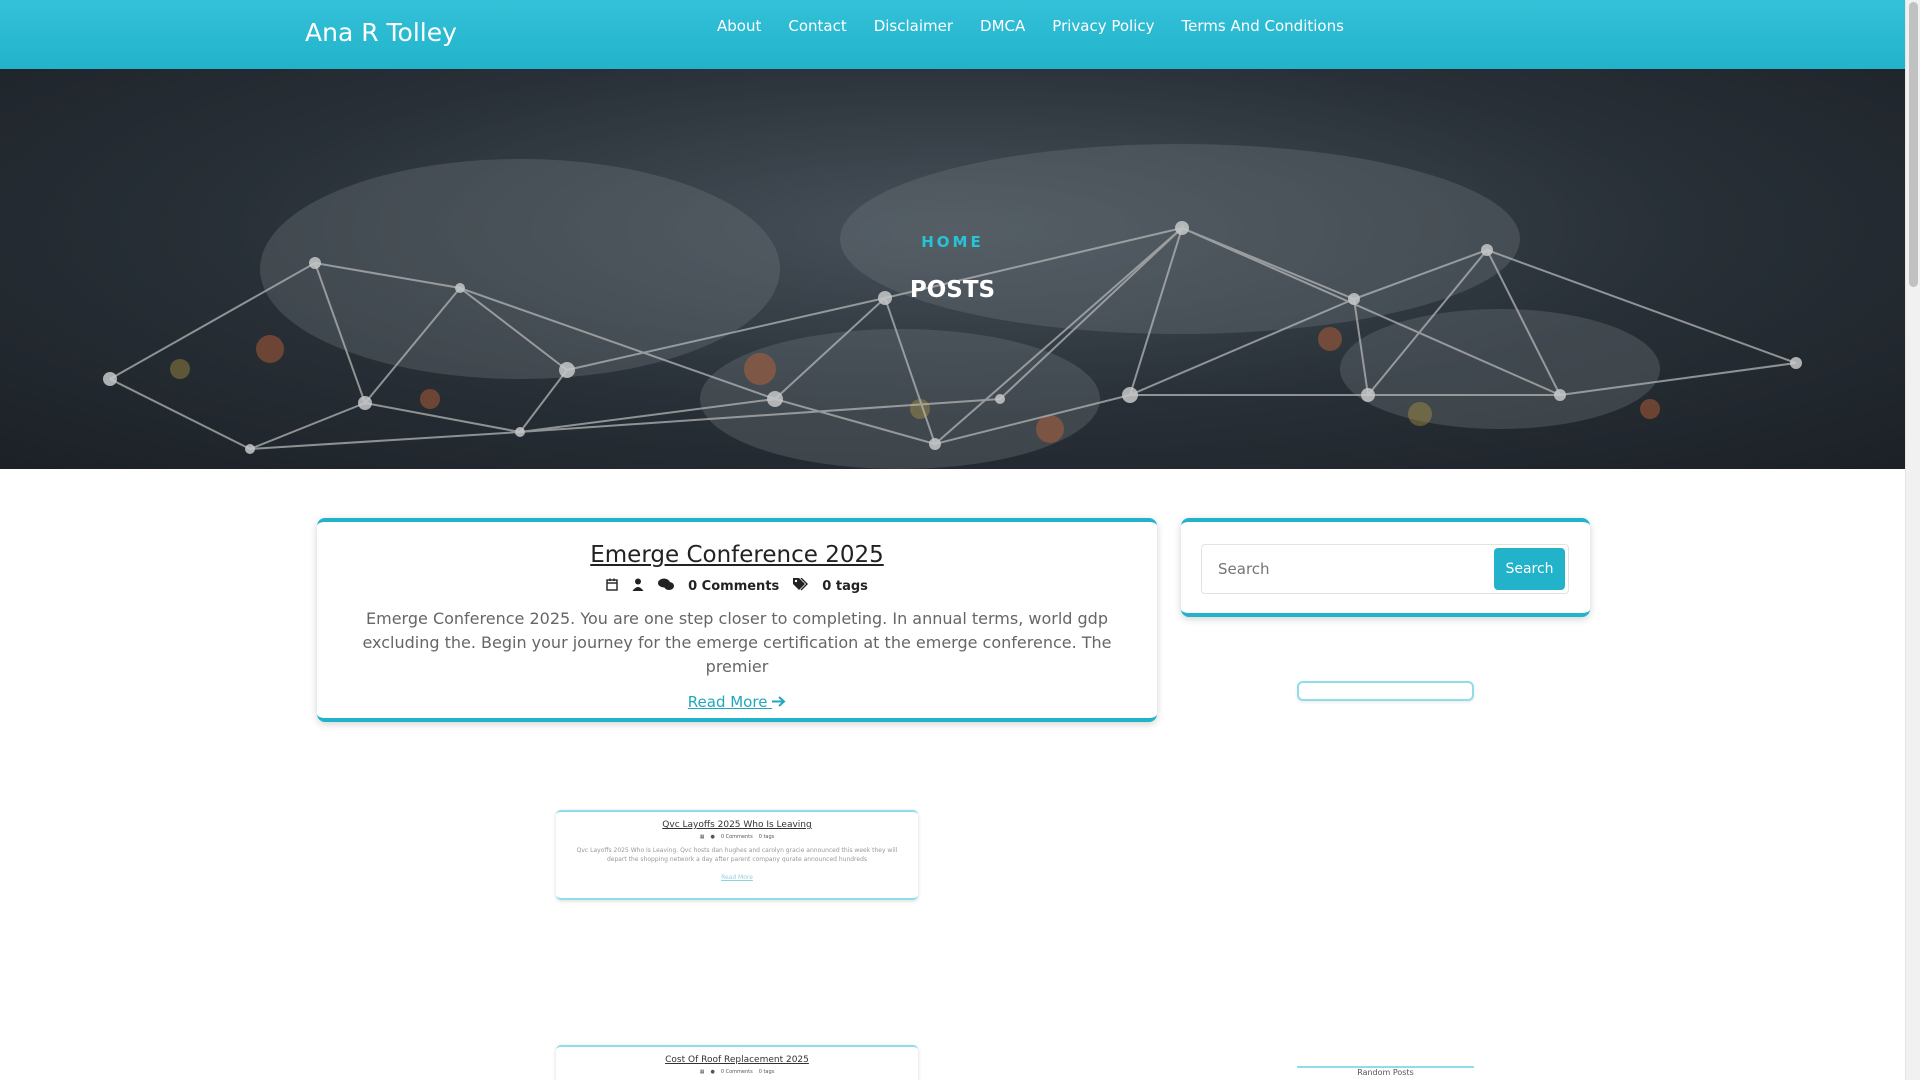  What do you see at coordinates (913, 26) in the screenshot?
I see `nav-disclaimer: Disclaimer` at bounding box center [913, 26].